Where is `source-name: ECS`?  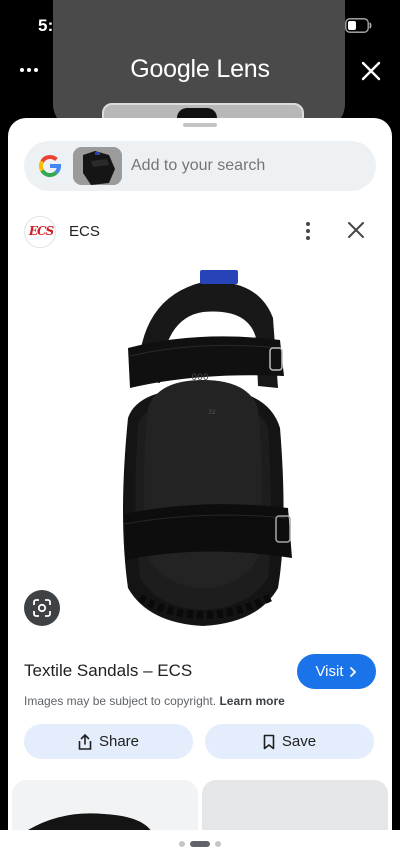 source-name: ECS is located at coordinates (84, 231).